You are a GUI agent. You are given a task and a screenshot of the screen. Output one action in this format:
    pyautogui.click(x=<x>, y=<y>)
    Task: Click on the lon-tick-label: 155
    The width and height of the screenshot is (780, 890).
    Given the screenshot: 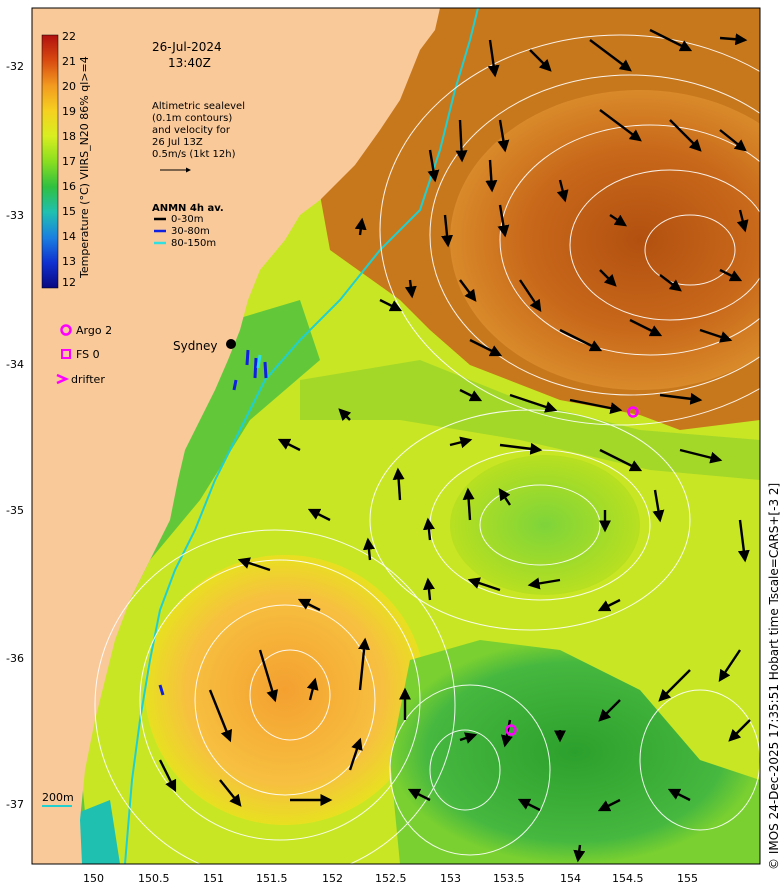 What is the action you would take?
    pyautogui.click(x=687, y=878)
    